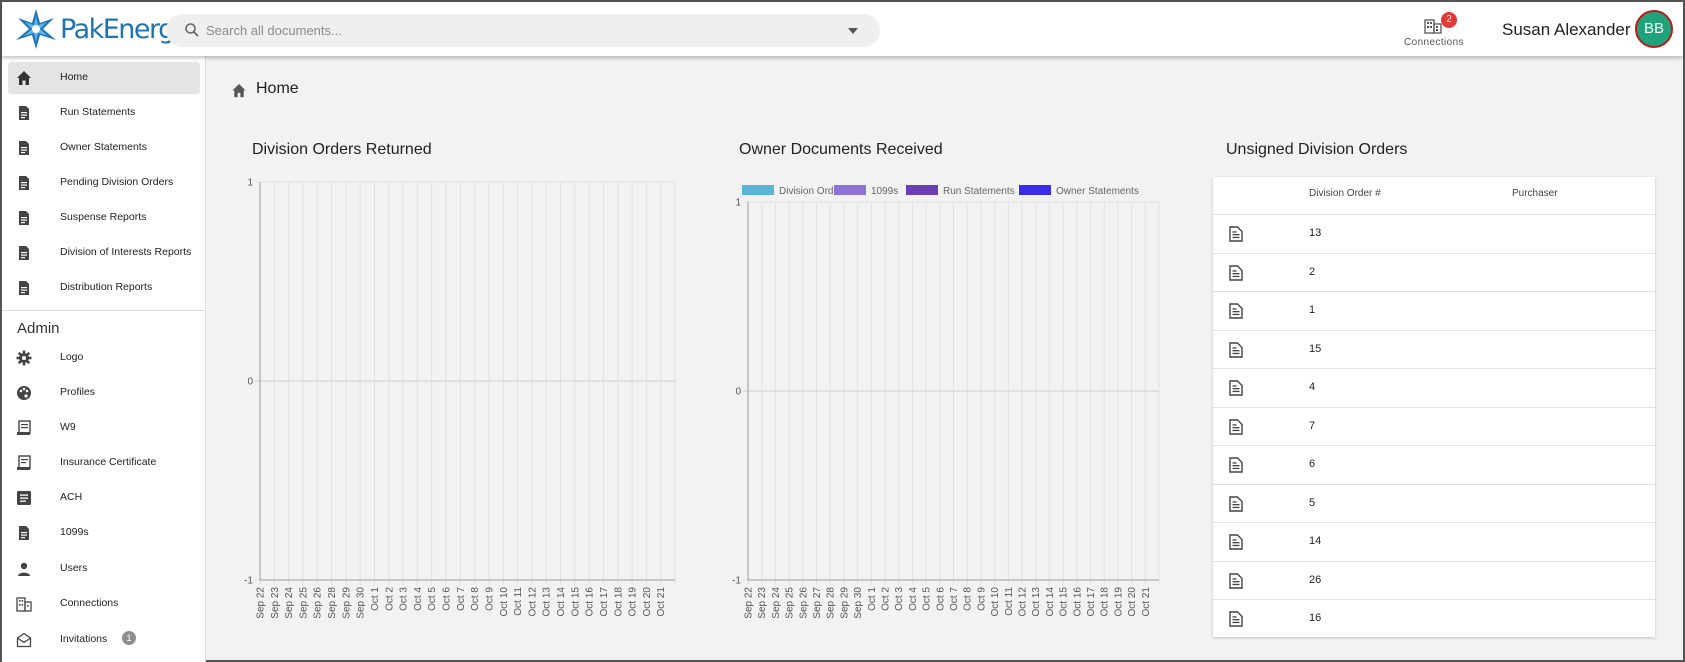 Image resolution: width=1685 pixels, height=662 pixels. What do you see at coordinates (853, 31) in the screenshot?
I see `dropdown-arrow-icon` at bounding box center [853, 31].